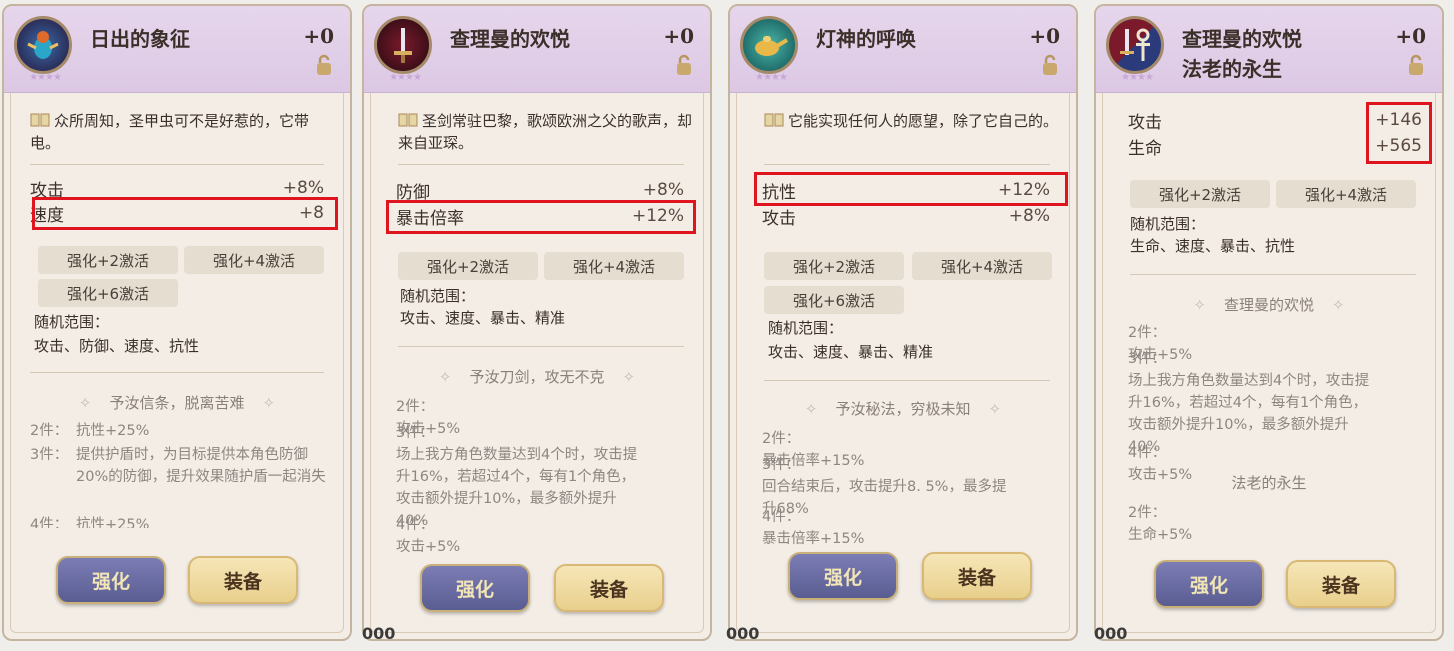 The width and height of the screenshot is (1454, 651). Describe the element at coordinates (1145, 148) in the screenshot. I see `stat-name: 生命` at that location.